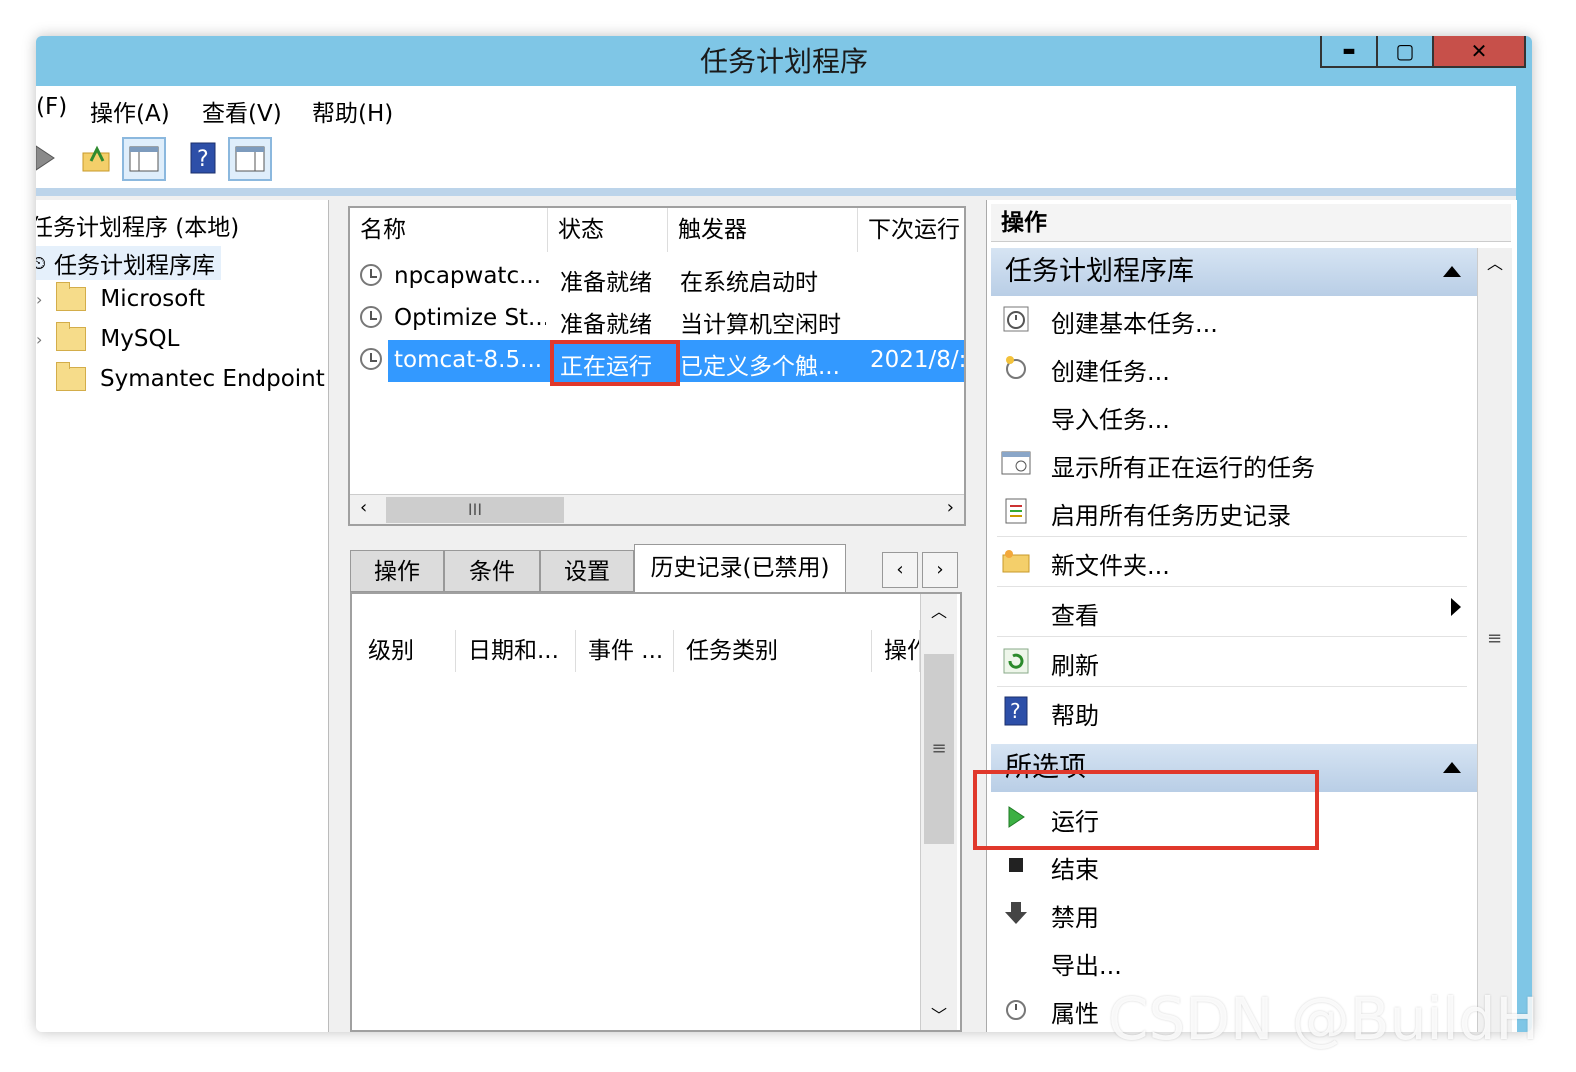 This screenshot has height=1072, width=1576. I want to click on menu-help: 帮助(H), so click(352, 111).